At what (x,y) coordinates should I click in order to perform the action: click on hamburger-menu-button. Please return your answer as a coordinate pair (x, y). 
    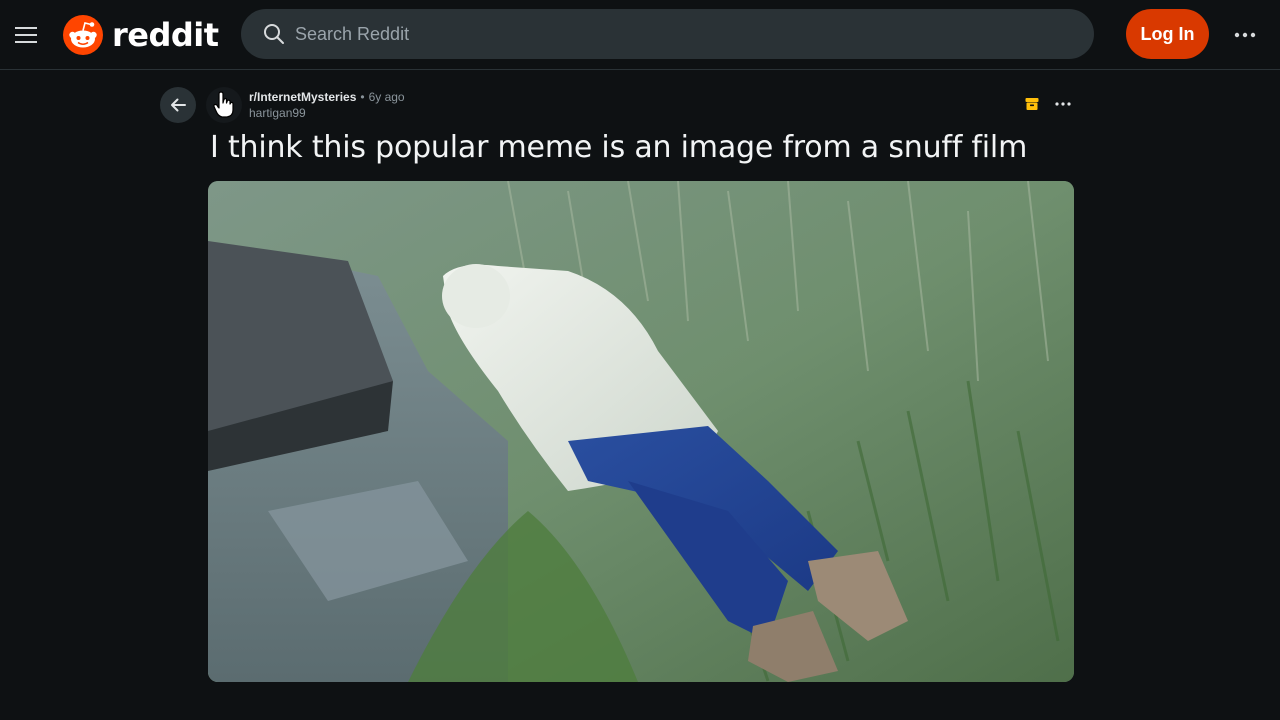
    Looking at the image, I should click on (26, 35).